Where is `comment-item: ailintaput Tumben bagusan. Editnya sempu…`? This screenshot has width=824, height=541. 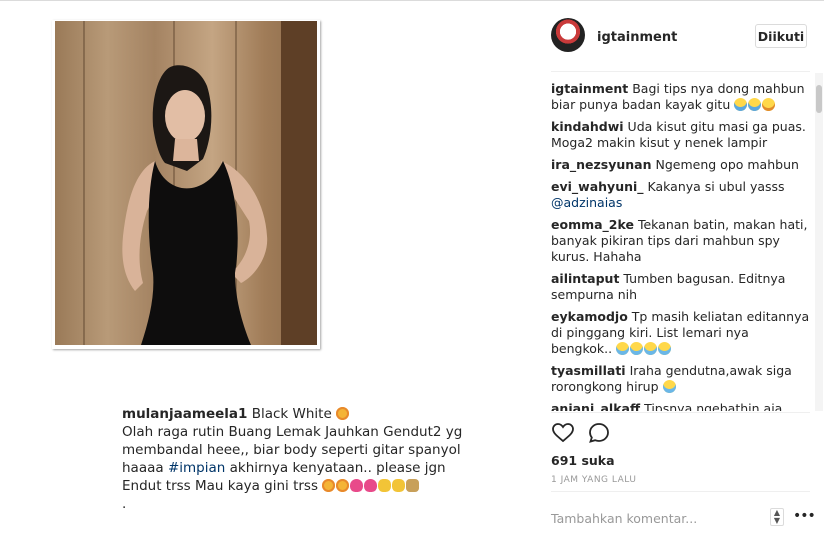
comment-item: ailintaput Tumben bagusan. Editnya sempu… is located at coordinates (681, 287).